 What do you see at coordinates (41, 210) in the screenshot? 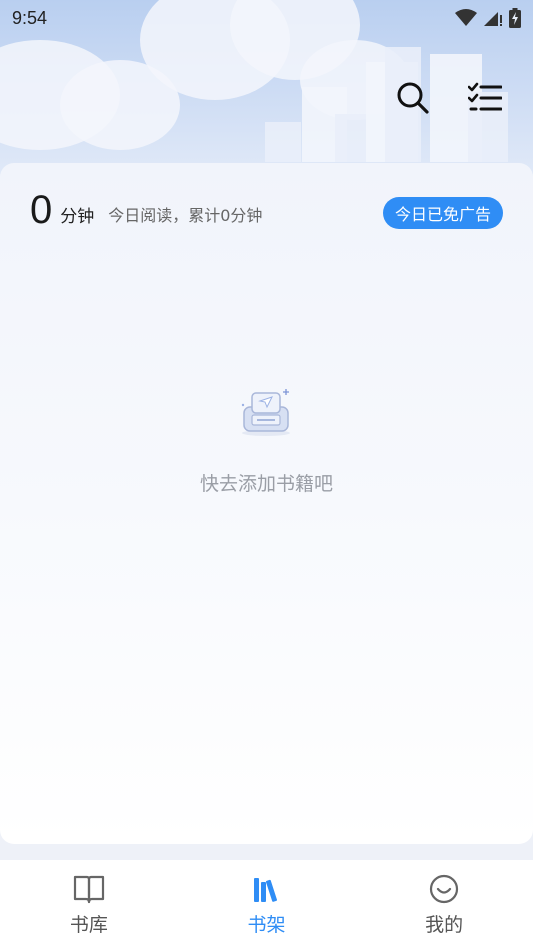
I see `reading-minutes-value: 0` at bounding box center [41, 210].